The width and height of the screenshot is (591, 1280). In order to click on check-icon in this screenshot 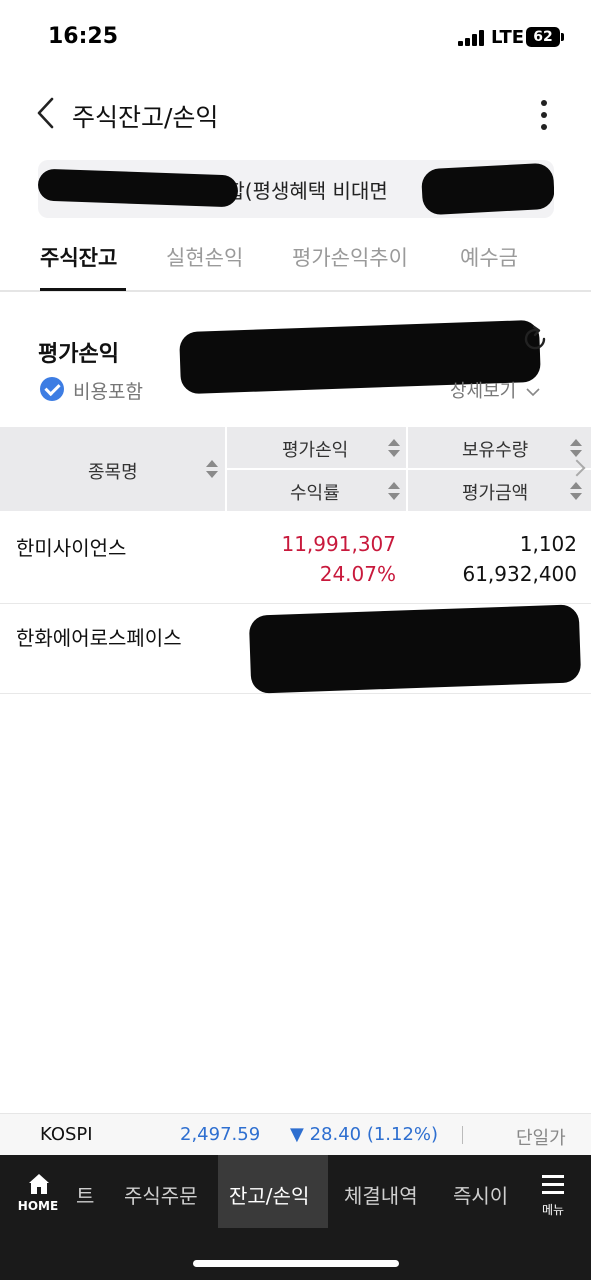, I will do `click(52, 389)`.